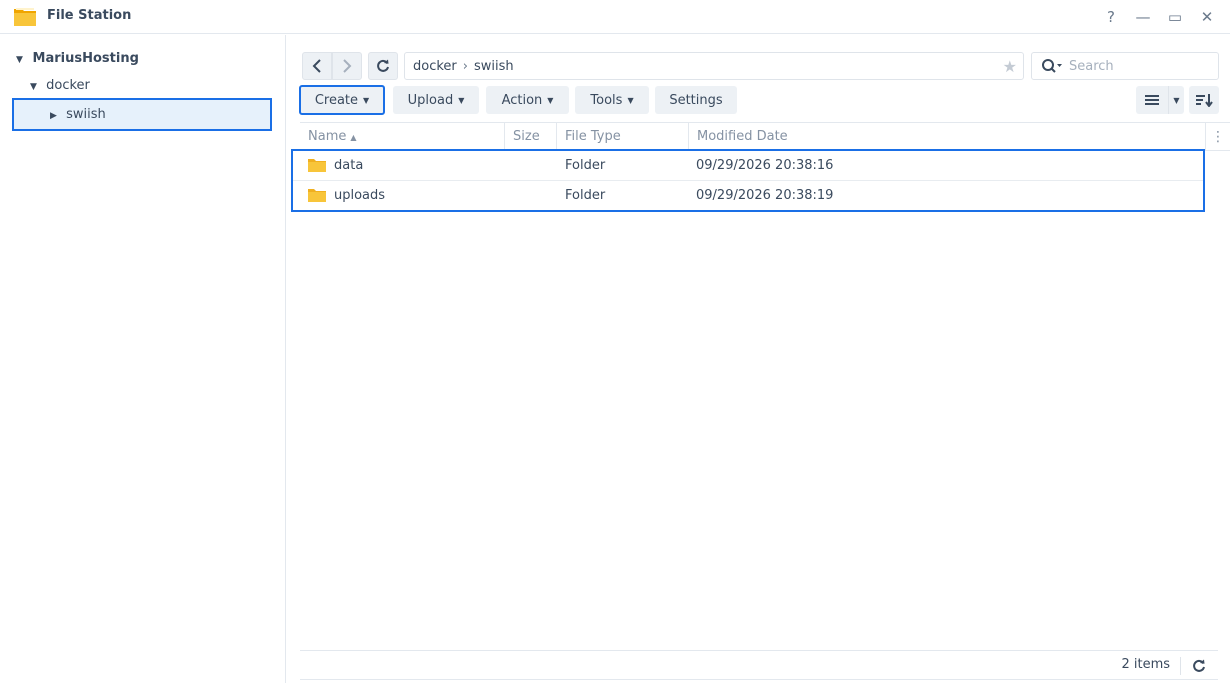 Image resolution: width=1230 pixels, height=683 pixels. Describe the element at coordinates (522, 100) in the screenshot. I see `action-label: Action` at that location.